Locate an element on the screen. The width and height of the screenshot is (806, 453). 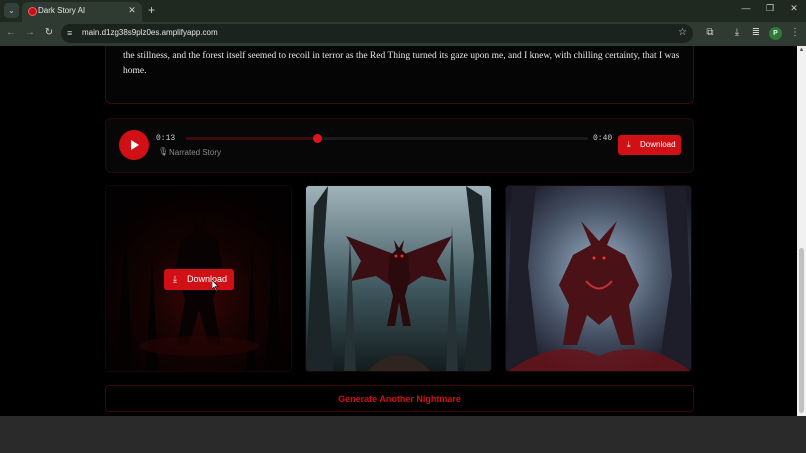
gallery-image-1: ⤓ Download is located at coordinates (198, 278).